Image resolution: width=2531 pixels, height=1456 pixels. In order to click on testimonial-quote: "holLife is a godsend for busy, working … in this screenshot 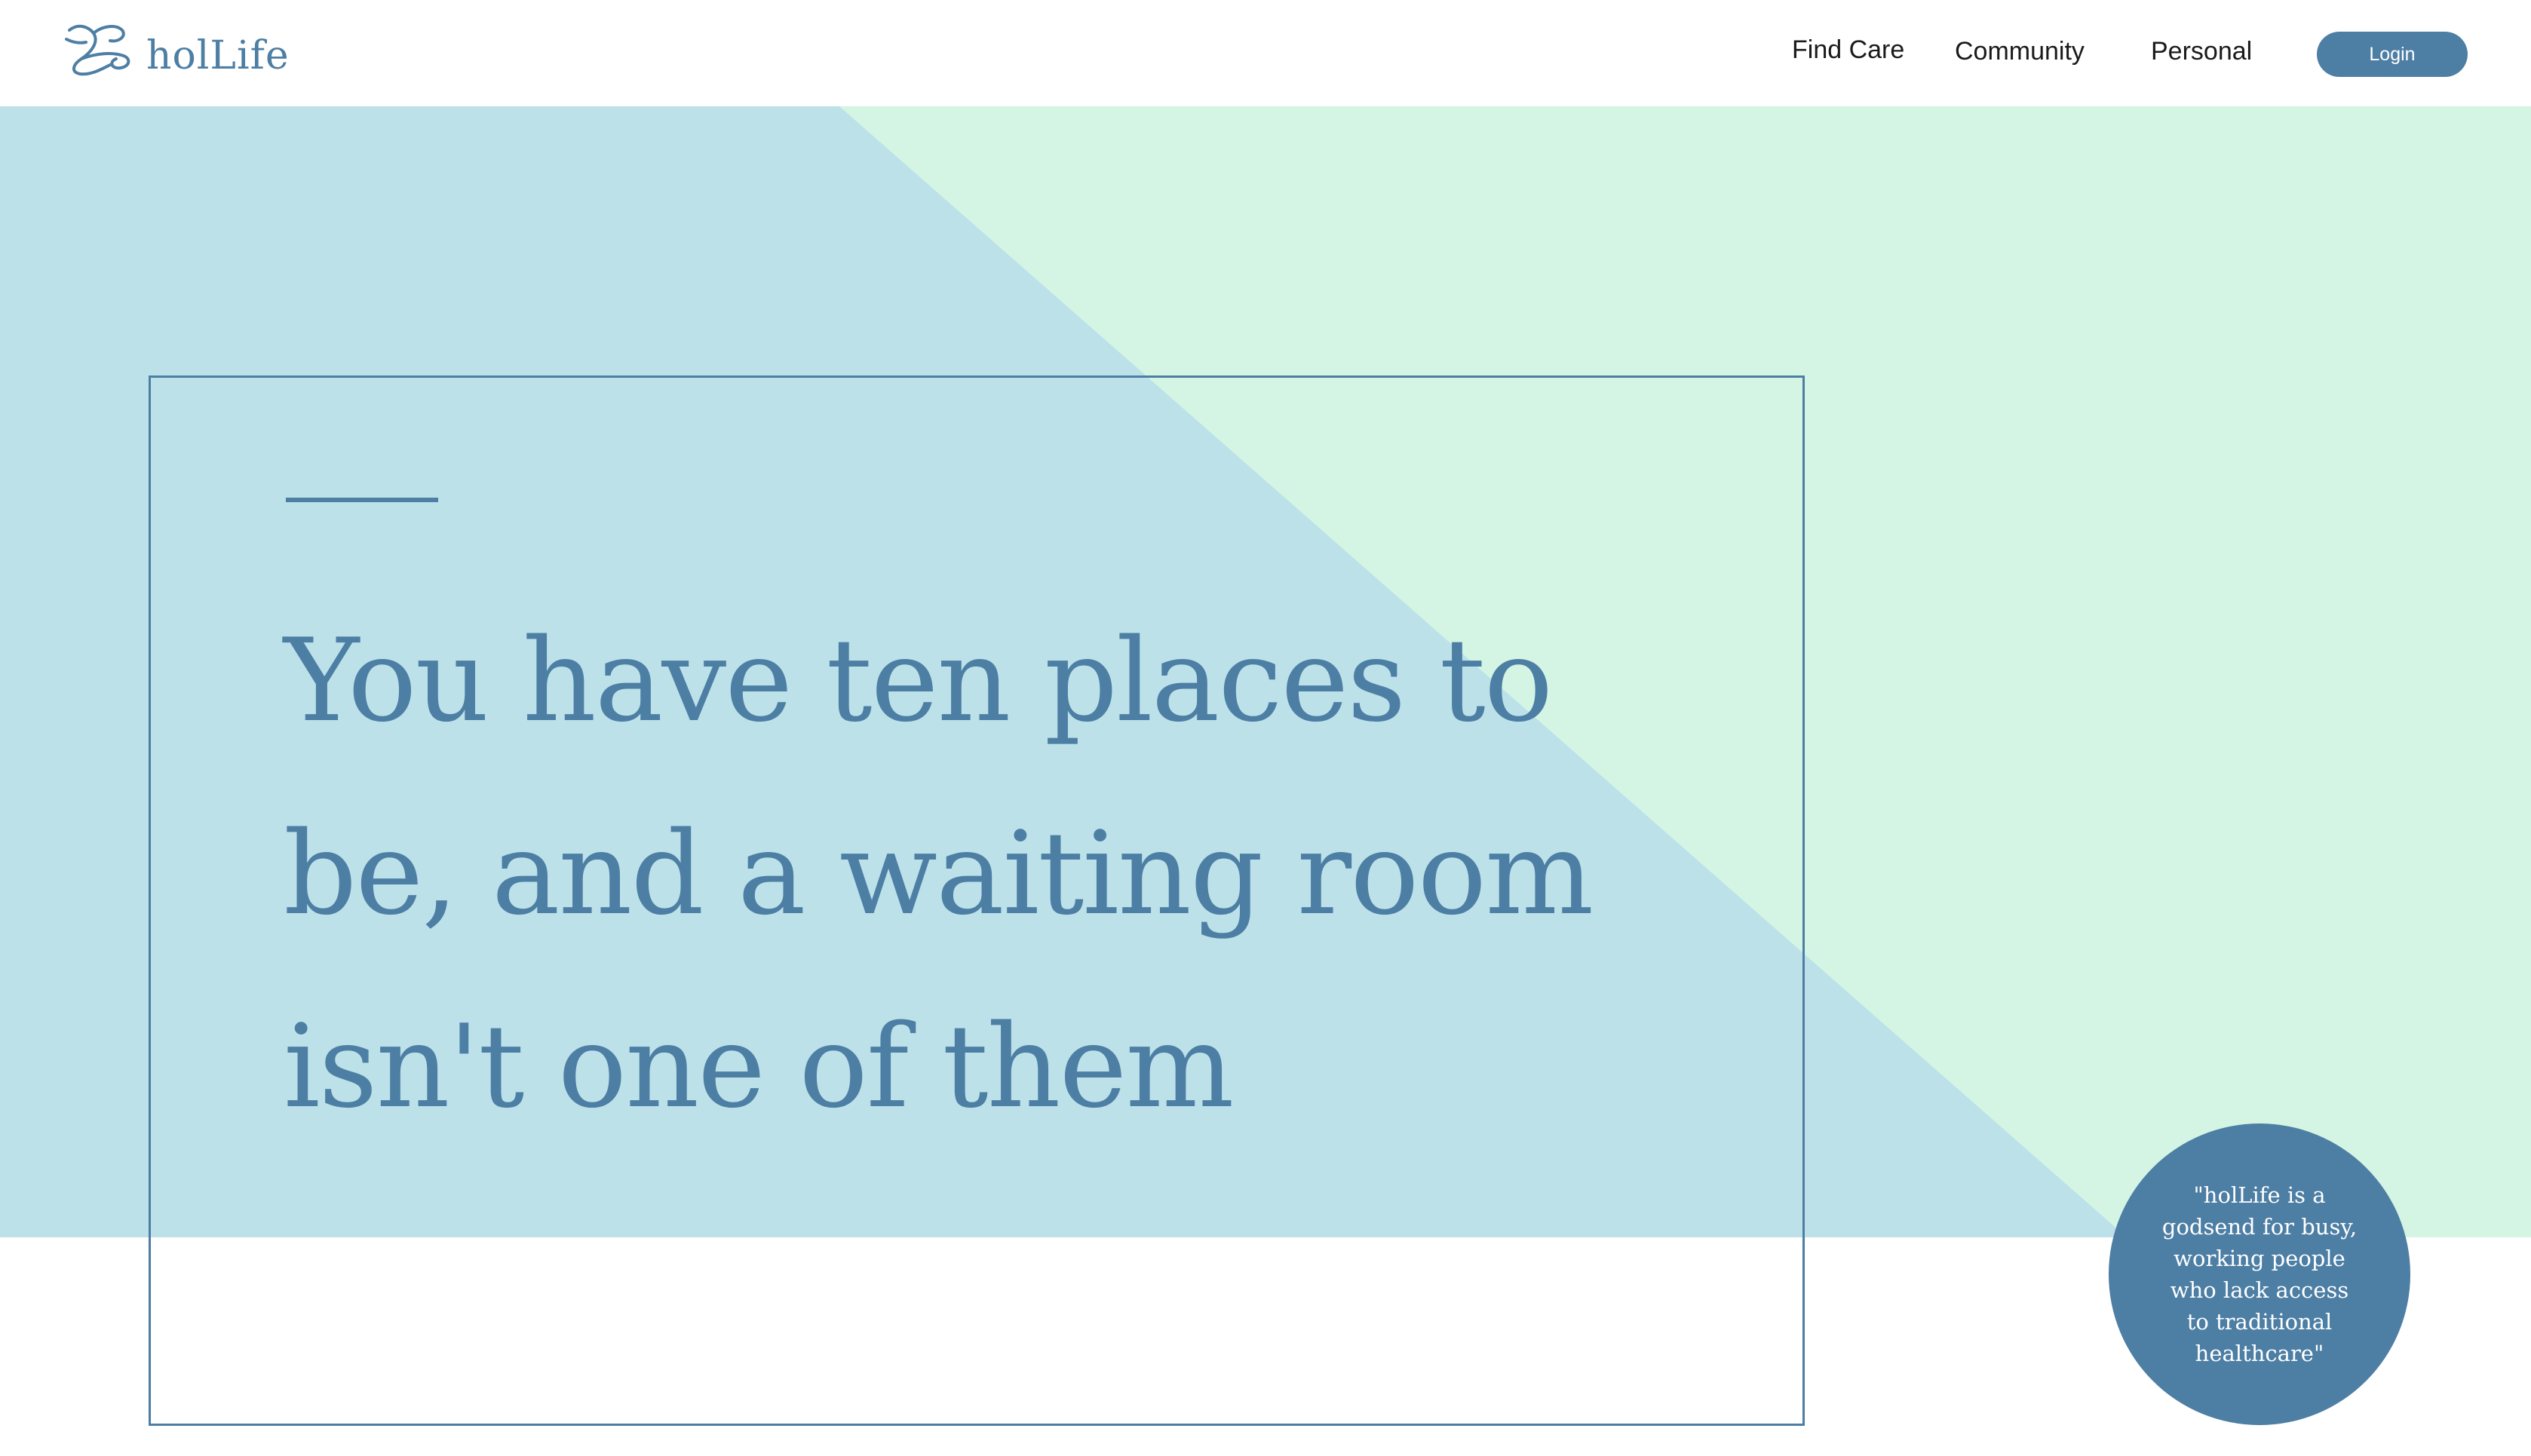, I will do `click(2259, 1274)`.